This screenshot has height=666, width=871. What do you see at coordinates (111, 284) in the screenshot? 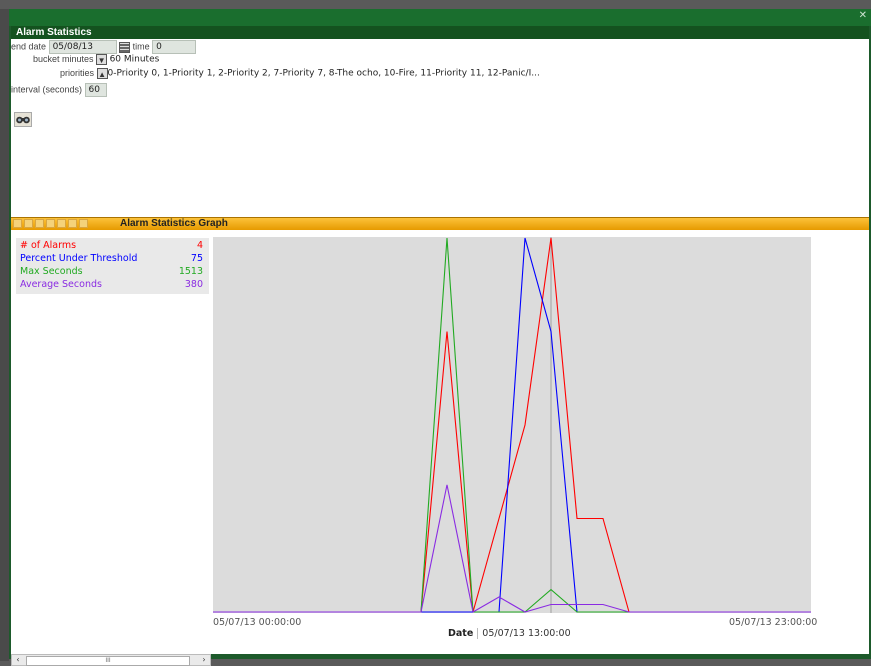
I see `legend-item-average-seconds: Average Seconds 380` at bounding box center [111, 284].